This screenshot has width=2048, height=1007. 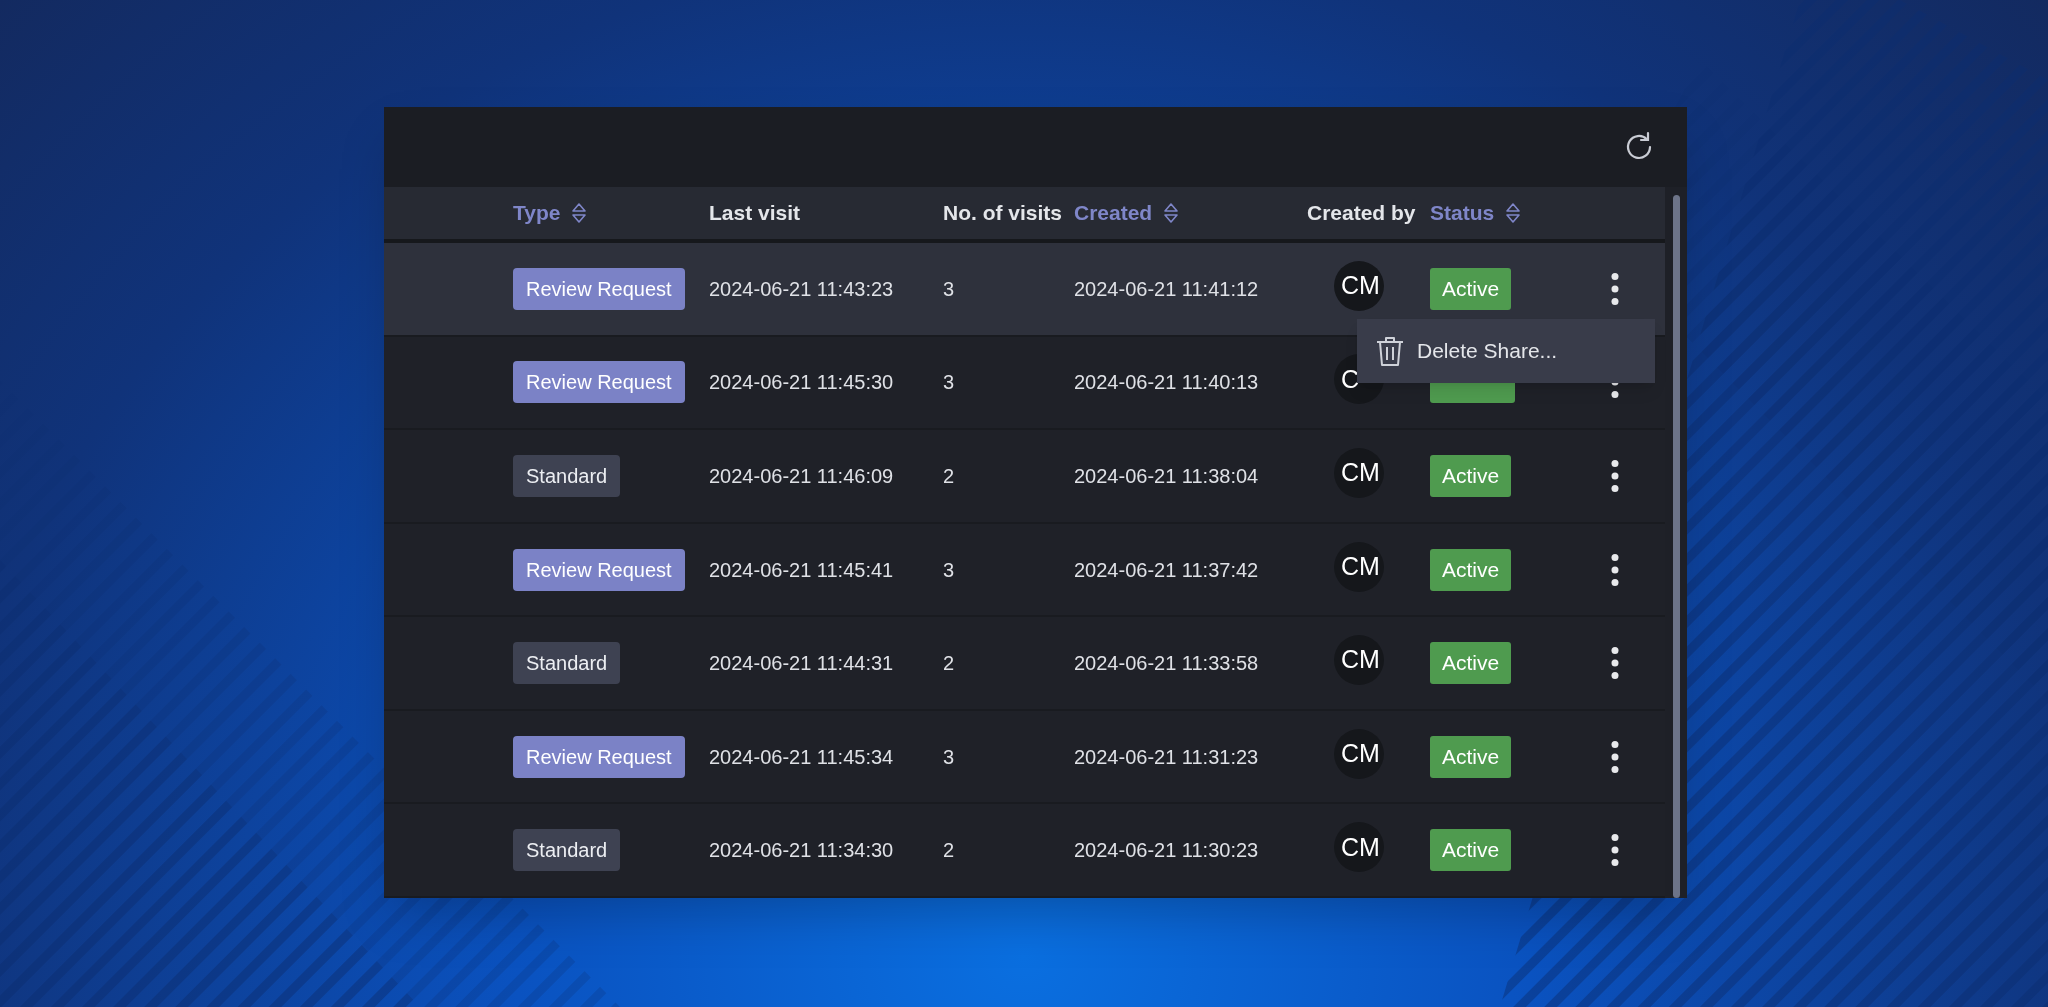 What do you see at coordinates (1024, 664) in the screenshot?
I see `table-row: Standard 2024-06-21 11:44:31 2 2024-06-21 11:33:58 CM Active` at bounding box center [1024, 664].